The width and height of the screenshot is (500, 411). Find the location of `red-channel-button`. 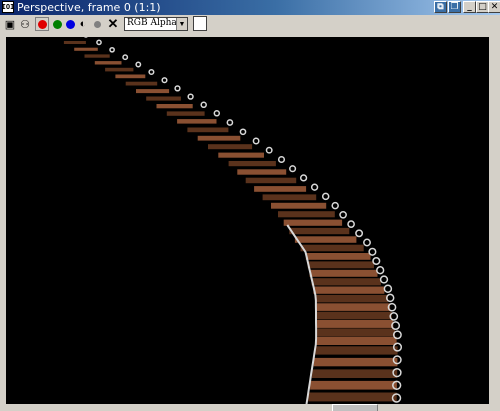

red-channel-button is located at coordinates (42, 24).